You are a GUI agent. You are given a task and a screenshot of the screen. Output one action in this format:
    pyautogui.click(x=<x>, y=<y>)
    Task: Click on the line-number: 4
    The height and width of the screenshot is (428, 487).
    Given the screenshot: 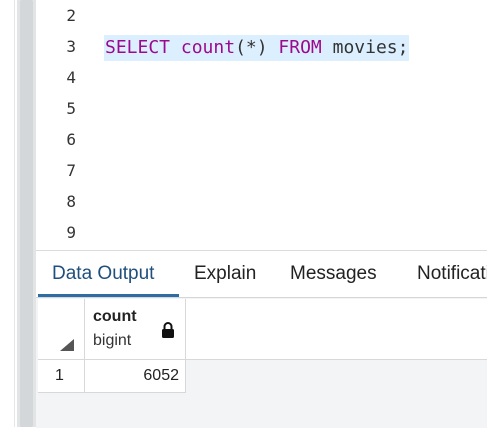 What is the action you would take?
    pyautogui.click(x=71, y=77)
    